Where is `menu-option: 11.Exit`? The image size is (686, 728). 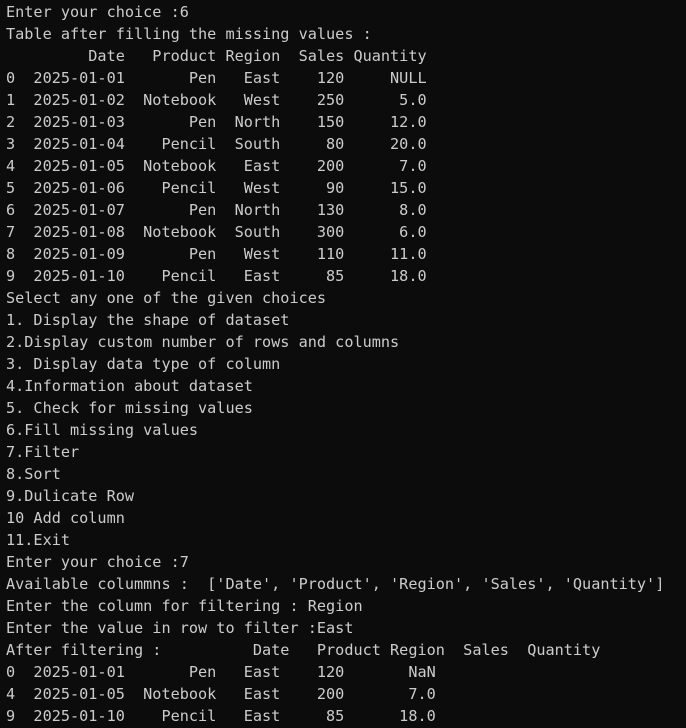 menu-option: 11.Exit is located at coordinates (38, 540).